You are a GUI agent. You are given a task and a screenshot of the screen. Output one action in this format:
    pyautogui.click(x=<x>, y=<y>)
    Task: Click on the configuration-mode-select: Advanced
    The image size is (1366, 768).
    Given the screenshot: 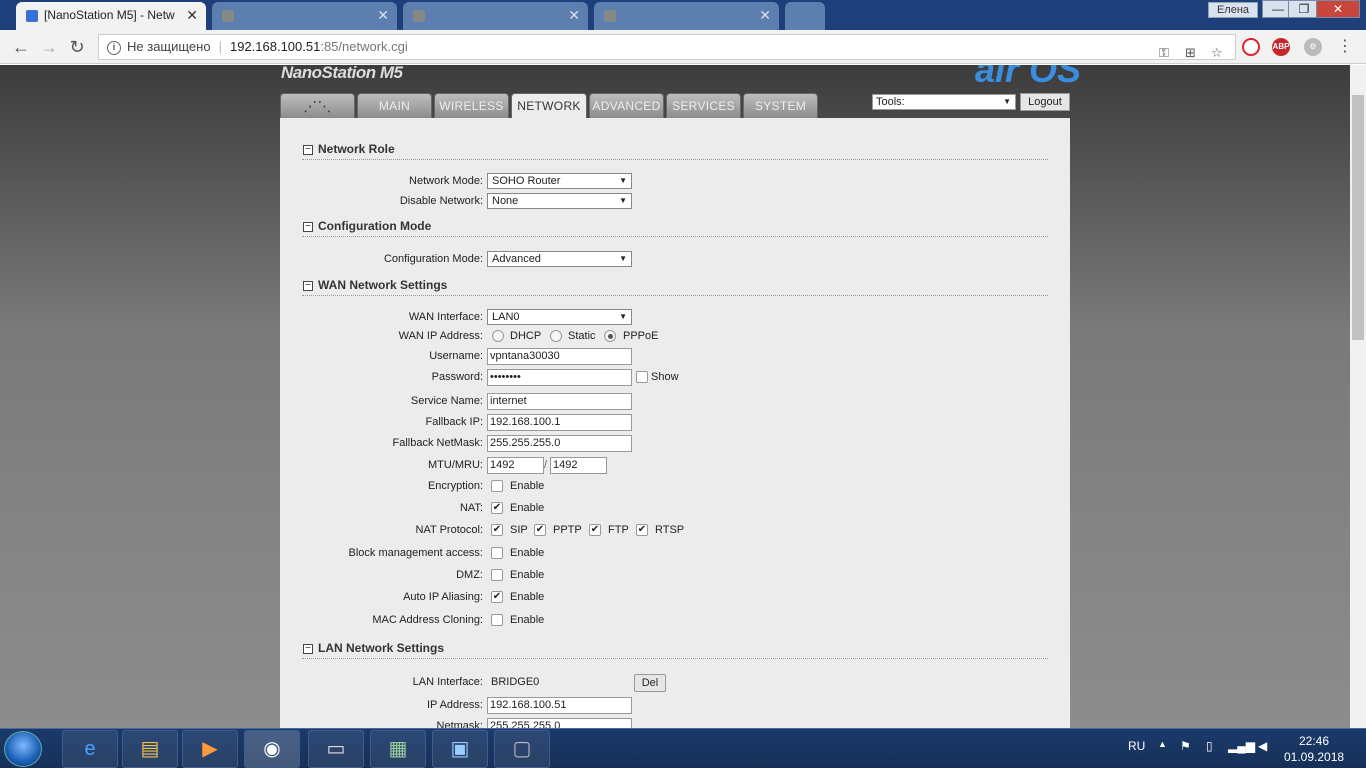 What is the action you would take?
    pyautogui.click(x=559, y=259)
    